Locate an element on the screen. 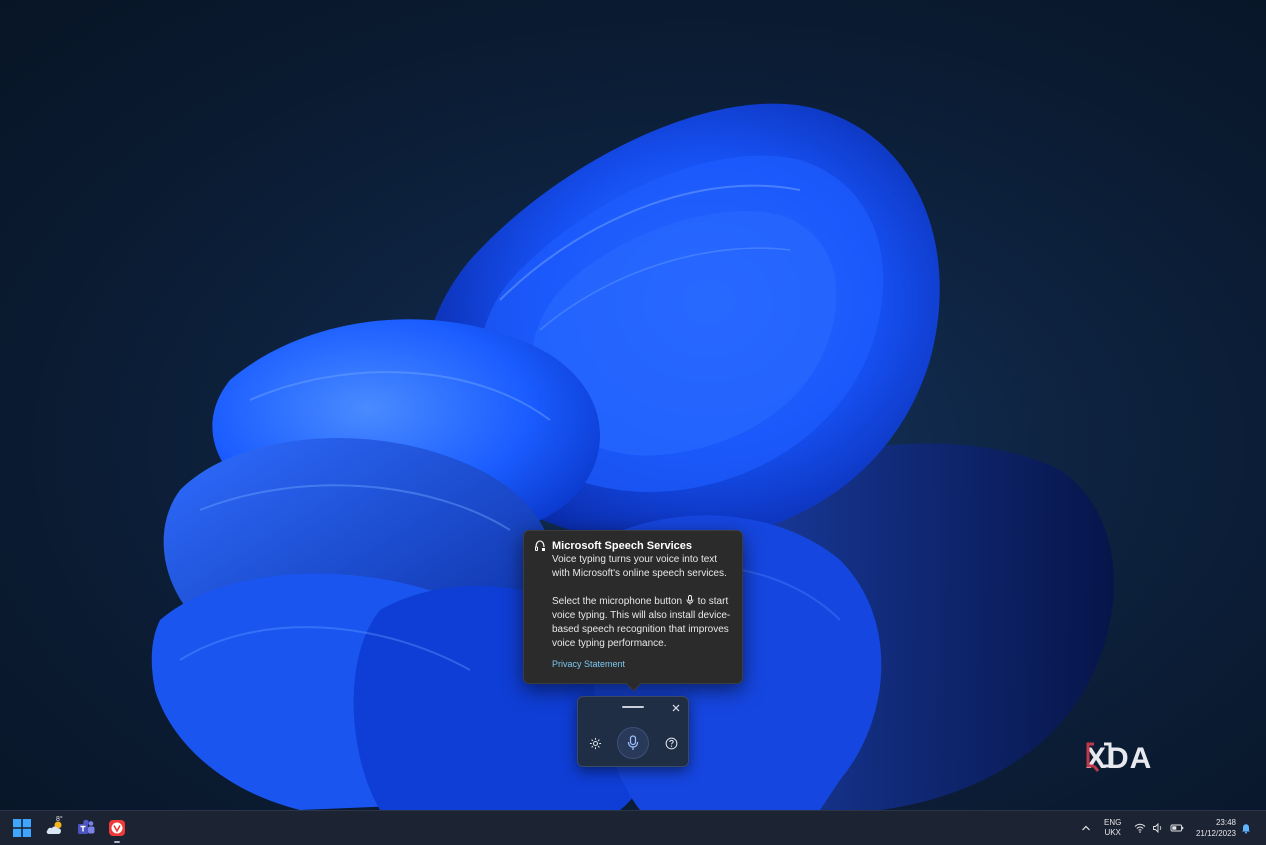 The width and height of the screenshot is (1266, 845). vivaldi-browser is located at coordinates (117, 828).